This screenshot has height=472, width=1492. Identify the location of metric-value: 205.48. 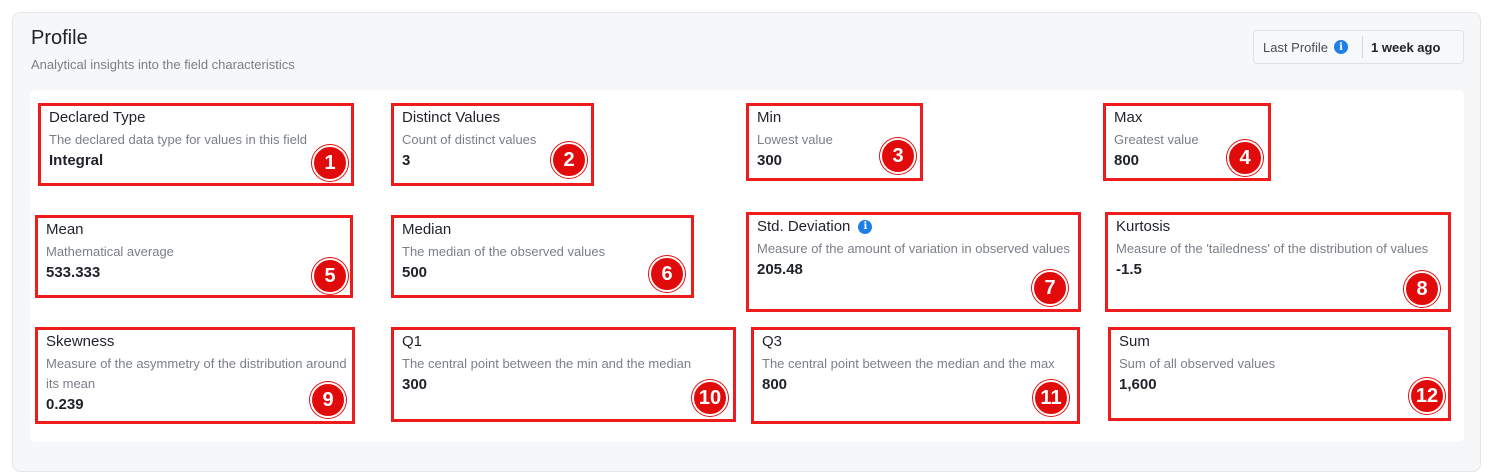
(780, 269).